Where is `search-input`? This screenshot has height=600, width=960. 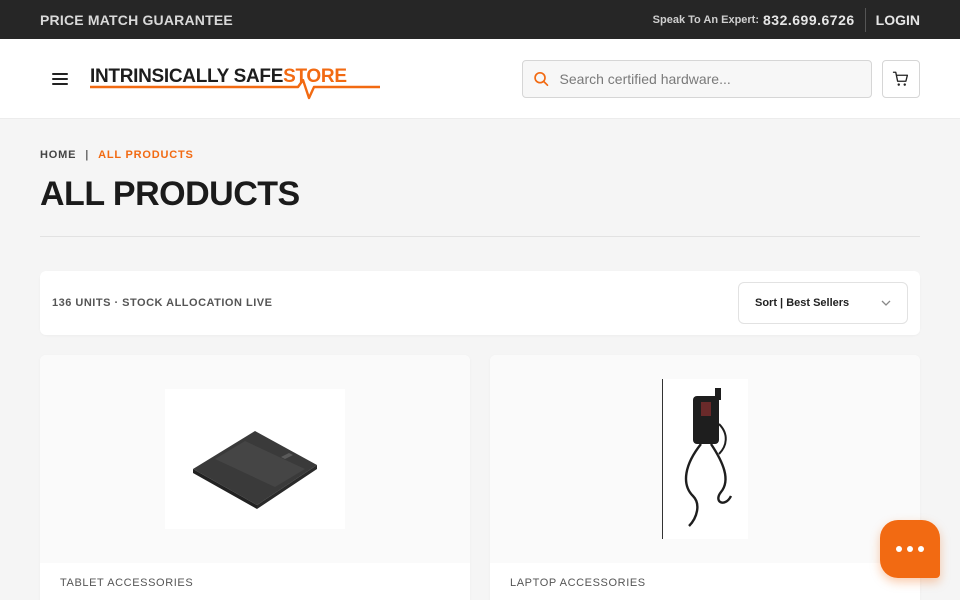 search-input is located at coordinates (710, 78).